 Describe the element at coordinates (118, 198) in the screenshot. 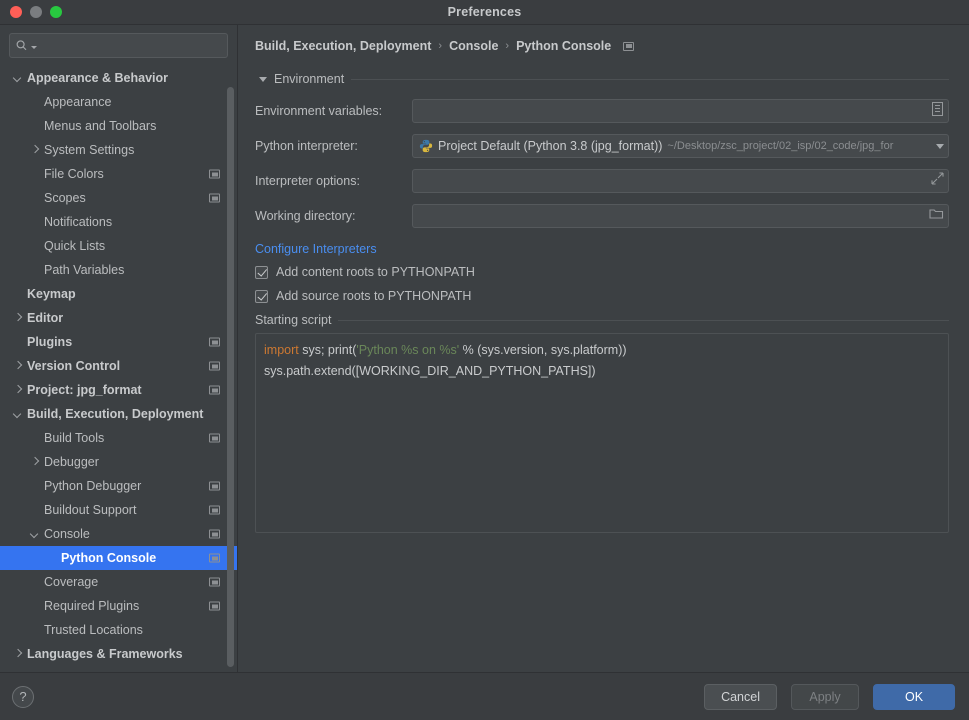

I see `sidebar-item-scopes: Scopes` at that location.